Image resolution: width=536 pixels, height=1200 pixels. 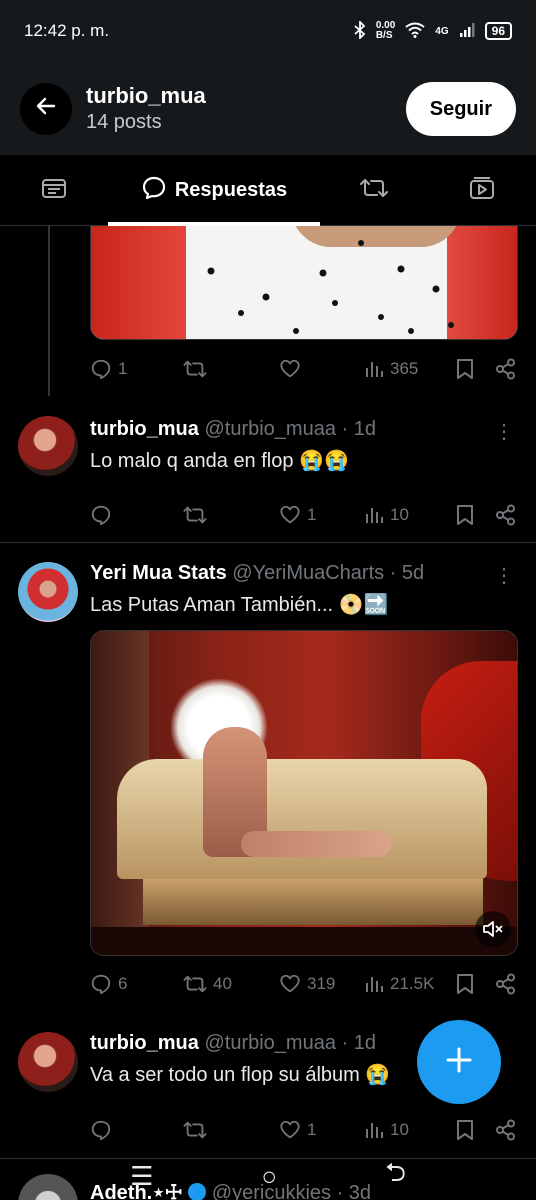 What do you see at coordinates (268, 31) in the screenshot?
I see `status-bar: 12:42 p. m. 0.00 B/S 4G 96` at bounding box center [268, 31].